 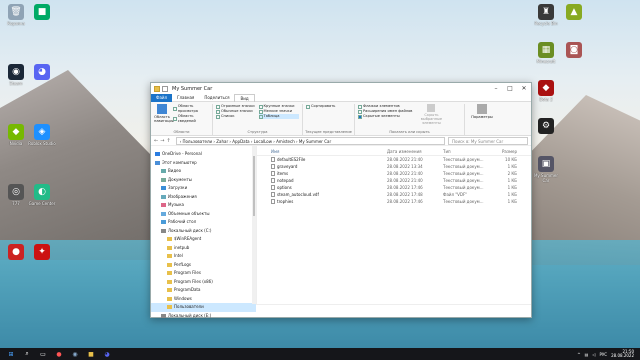 What do you see at coordinates (488, 140) in the screenshot?
I see `search-input: Поиск в: My Summer Car` at bounding box center [488, 140].